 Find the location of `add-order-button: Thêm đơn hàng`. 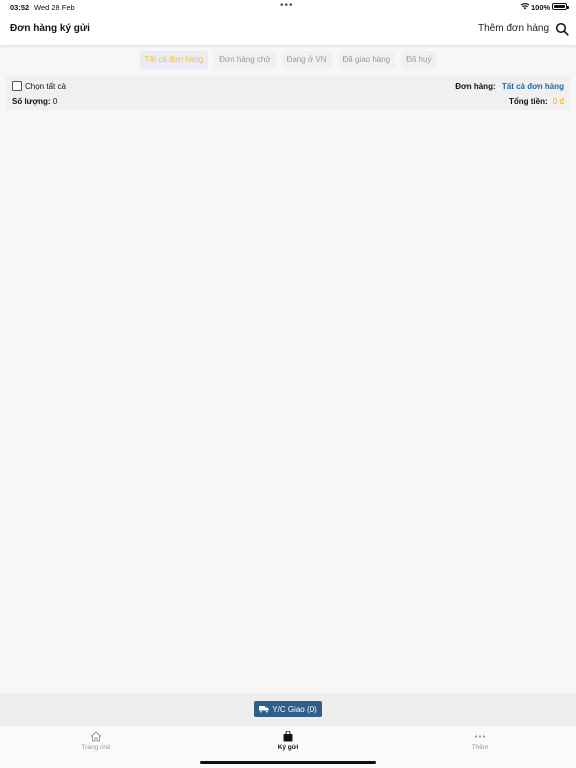

add-order-button: Thêm đơn hàng is located at coordinates (513, 28).